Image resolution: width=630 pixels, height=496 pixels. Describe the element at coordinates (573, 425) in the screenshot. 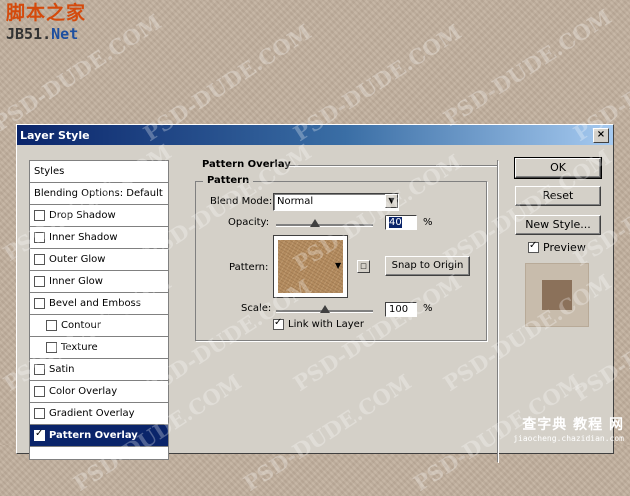

I see `footer-logo-line1: 查字典 教程 网` at that location.